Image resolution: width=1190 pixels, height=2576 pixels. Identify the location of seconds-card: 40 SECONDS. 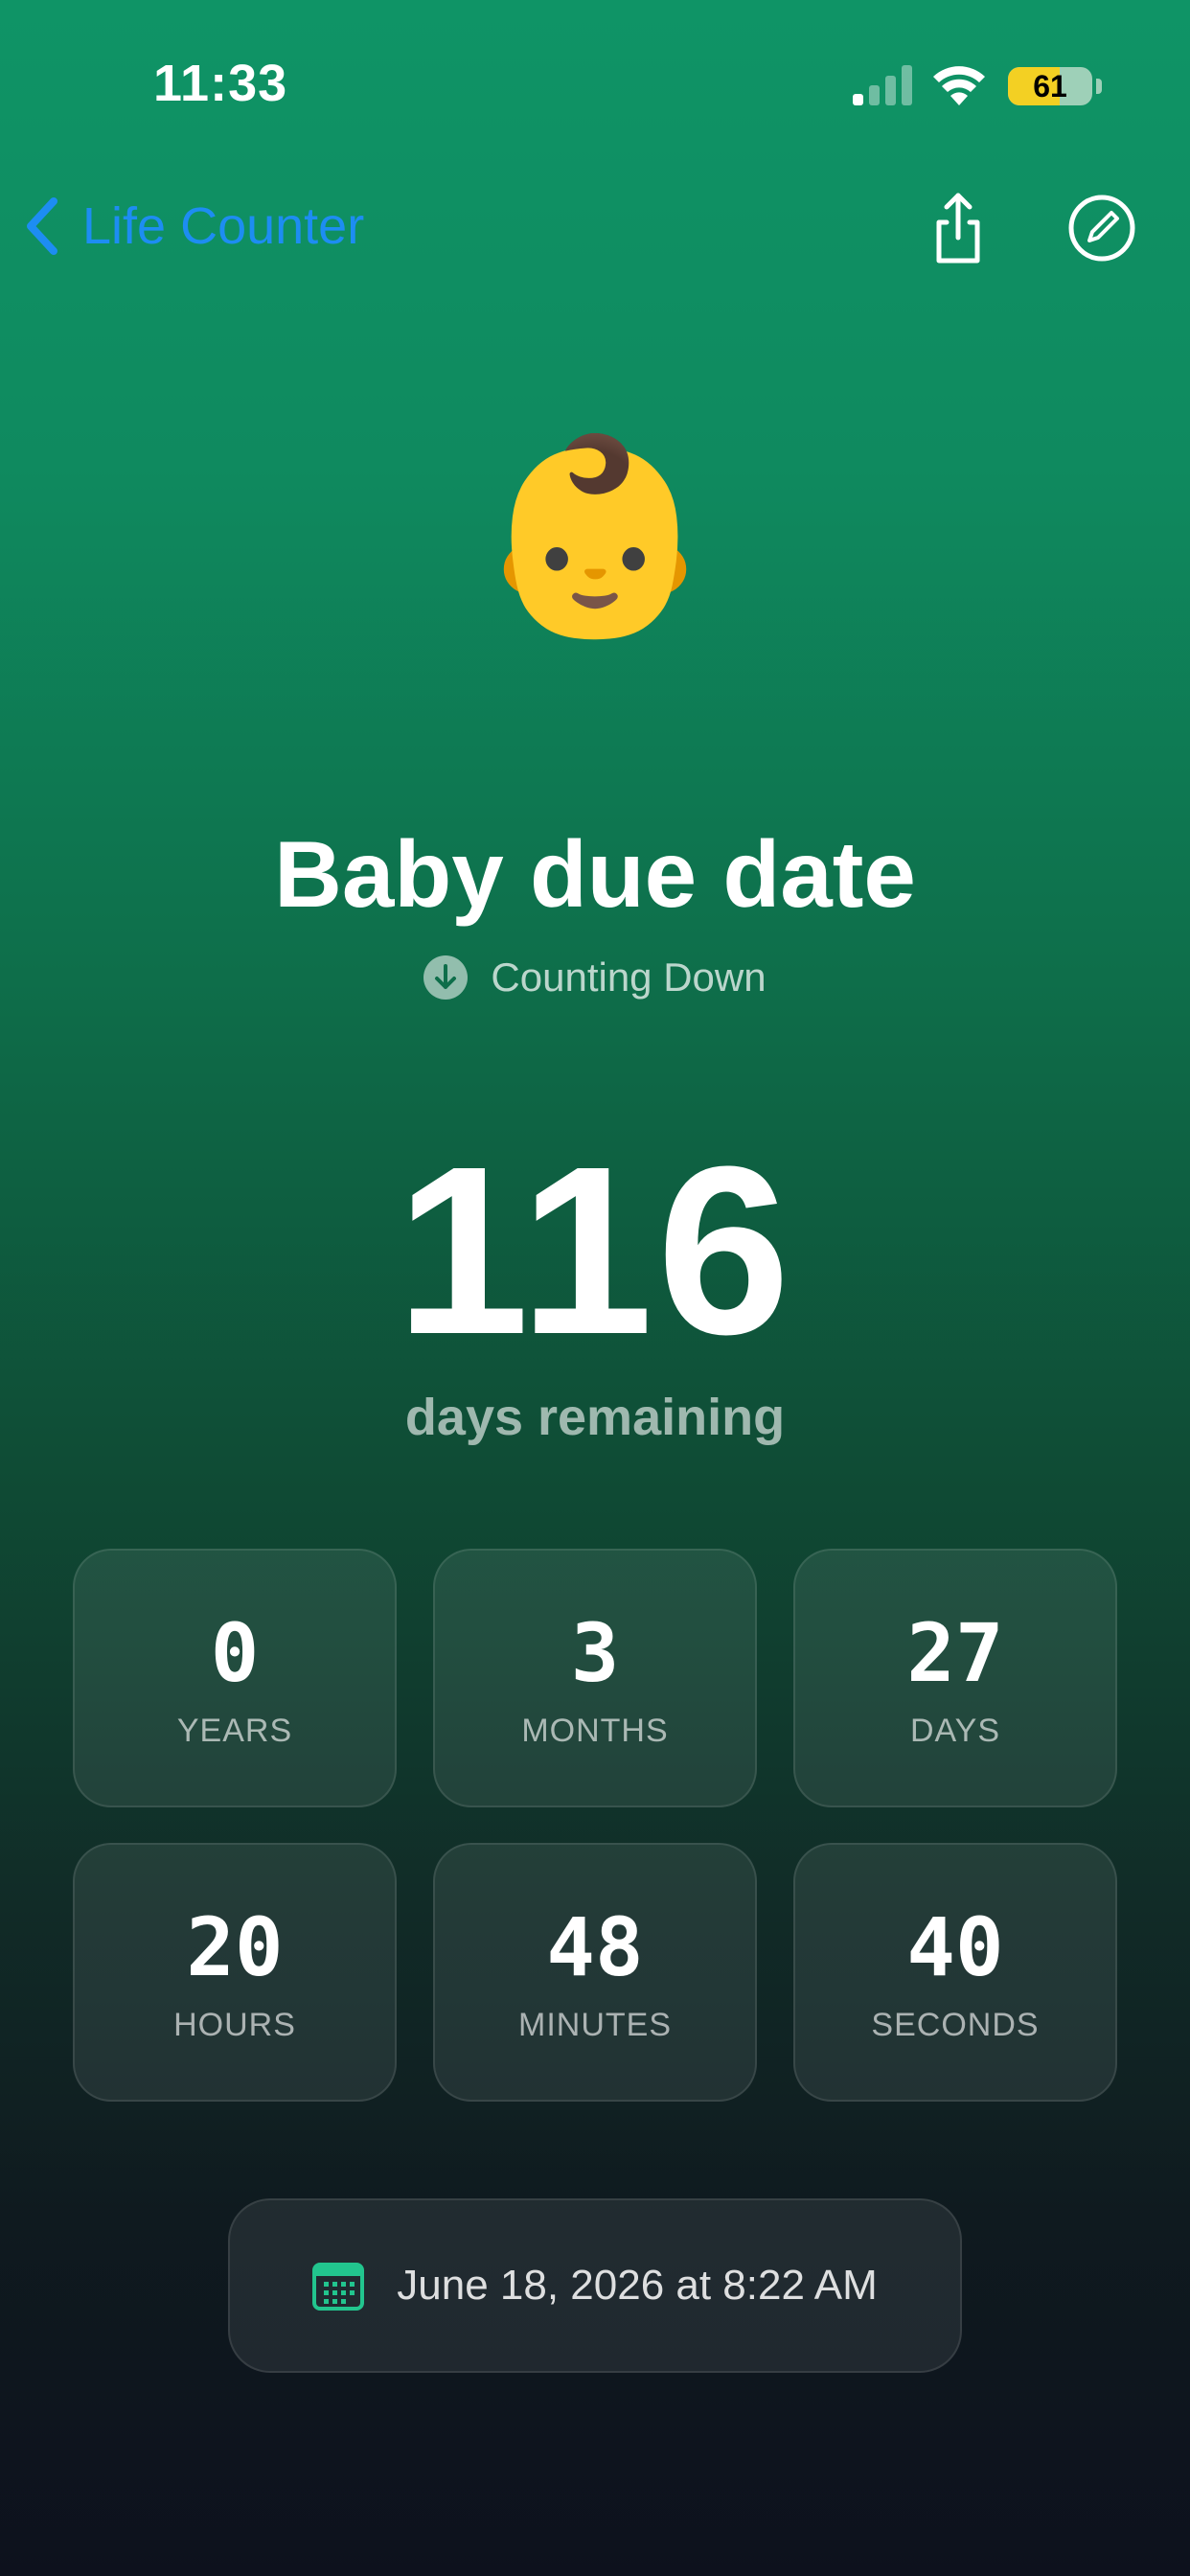
(955, 1973).